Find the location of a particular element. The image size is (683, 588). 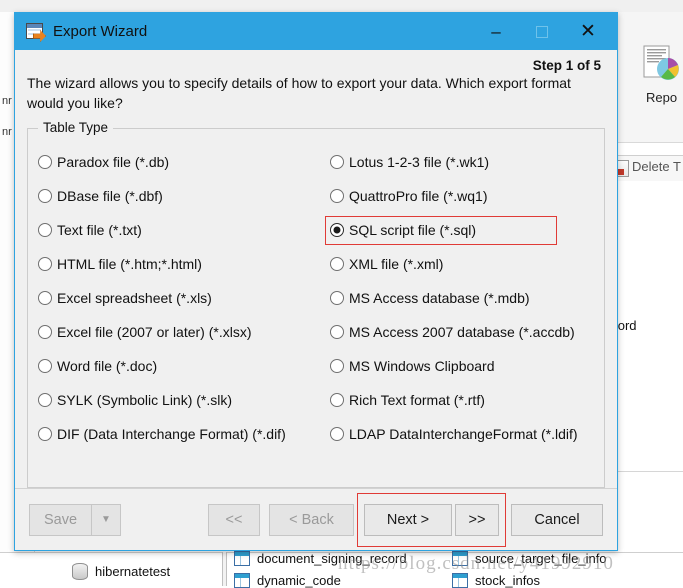

radio-icon-selected is located at coordinates (337, 229).